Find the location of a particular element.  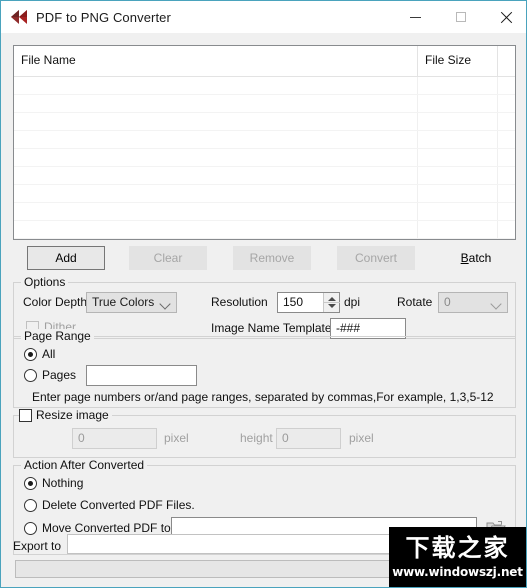

action-after-converted-title: Action After Converted is located at coordinates (84, 465).